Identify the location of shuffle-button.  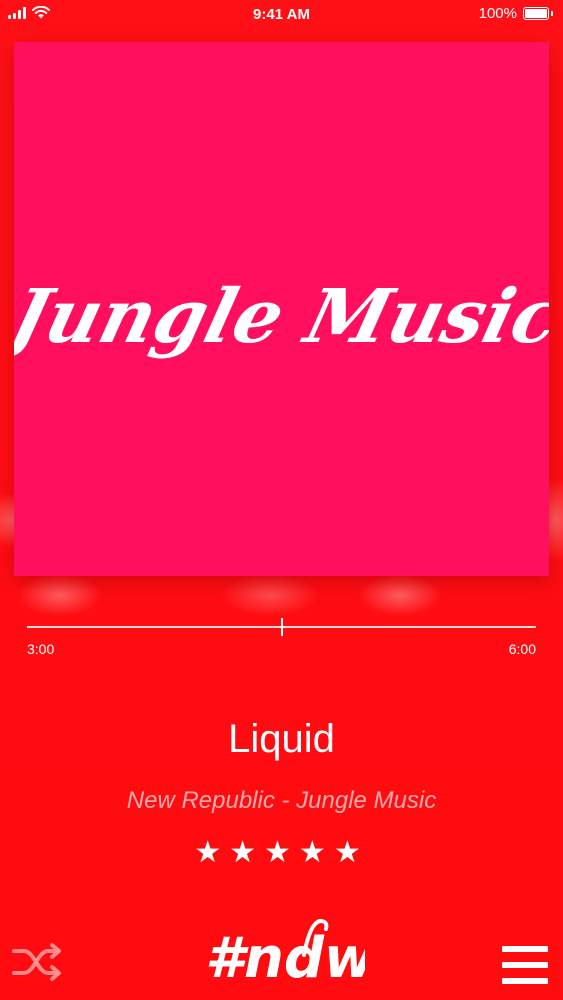
(38, 964).